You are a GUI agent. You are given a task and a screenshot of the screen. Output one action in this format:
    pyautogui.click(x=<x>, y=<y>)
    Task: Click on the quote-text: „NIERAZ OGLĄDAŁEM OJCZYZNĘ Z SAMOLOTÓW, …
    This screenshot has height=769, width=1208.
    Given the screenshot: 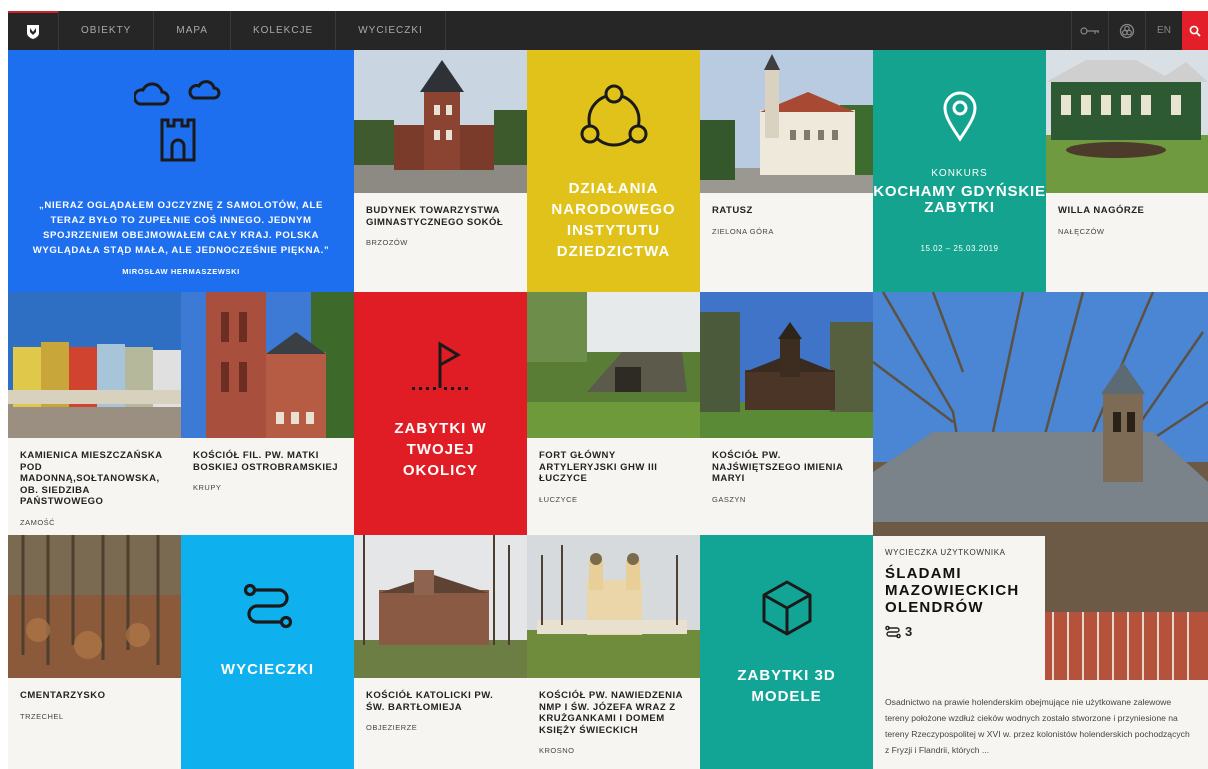 What is the action you would take?
    pyautogui.click(x=181, y=228)
    